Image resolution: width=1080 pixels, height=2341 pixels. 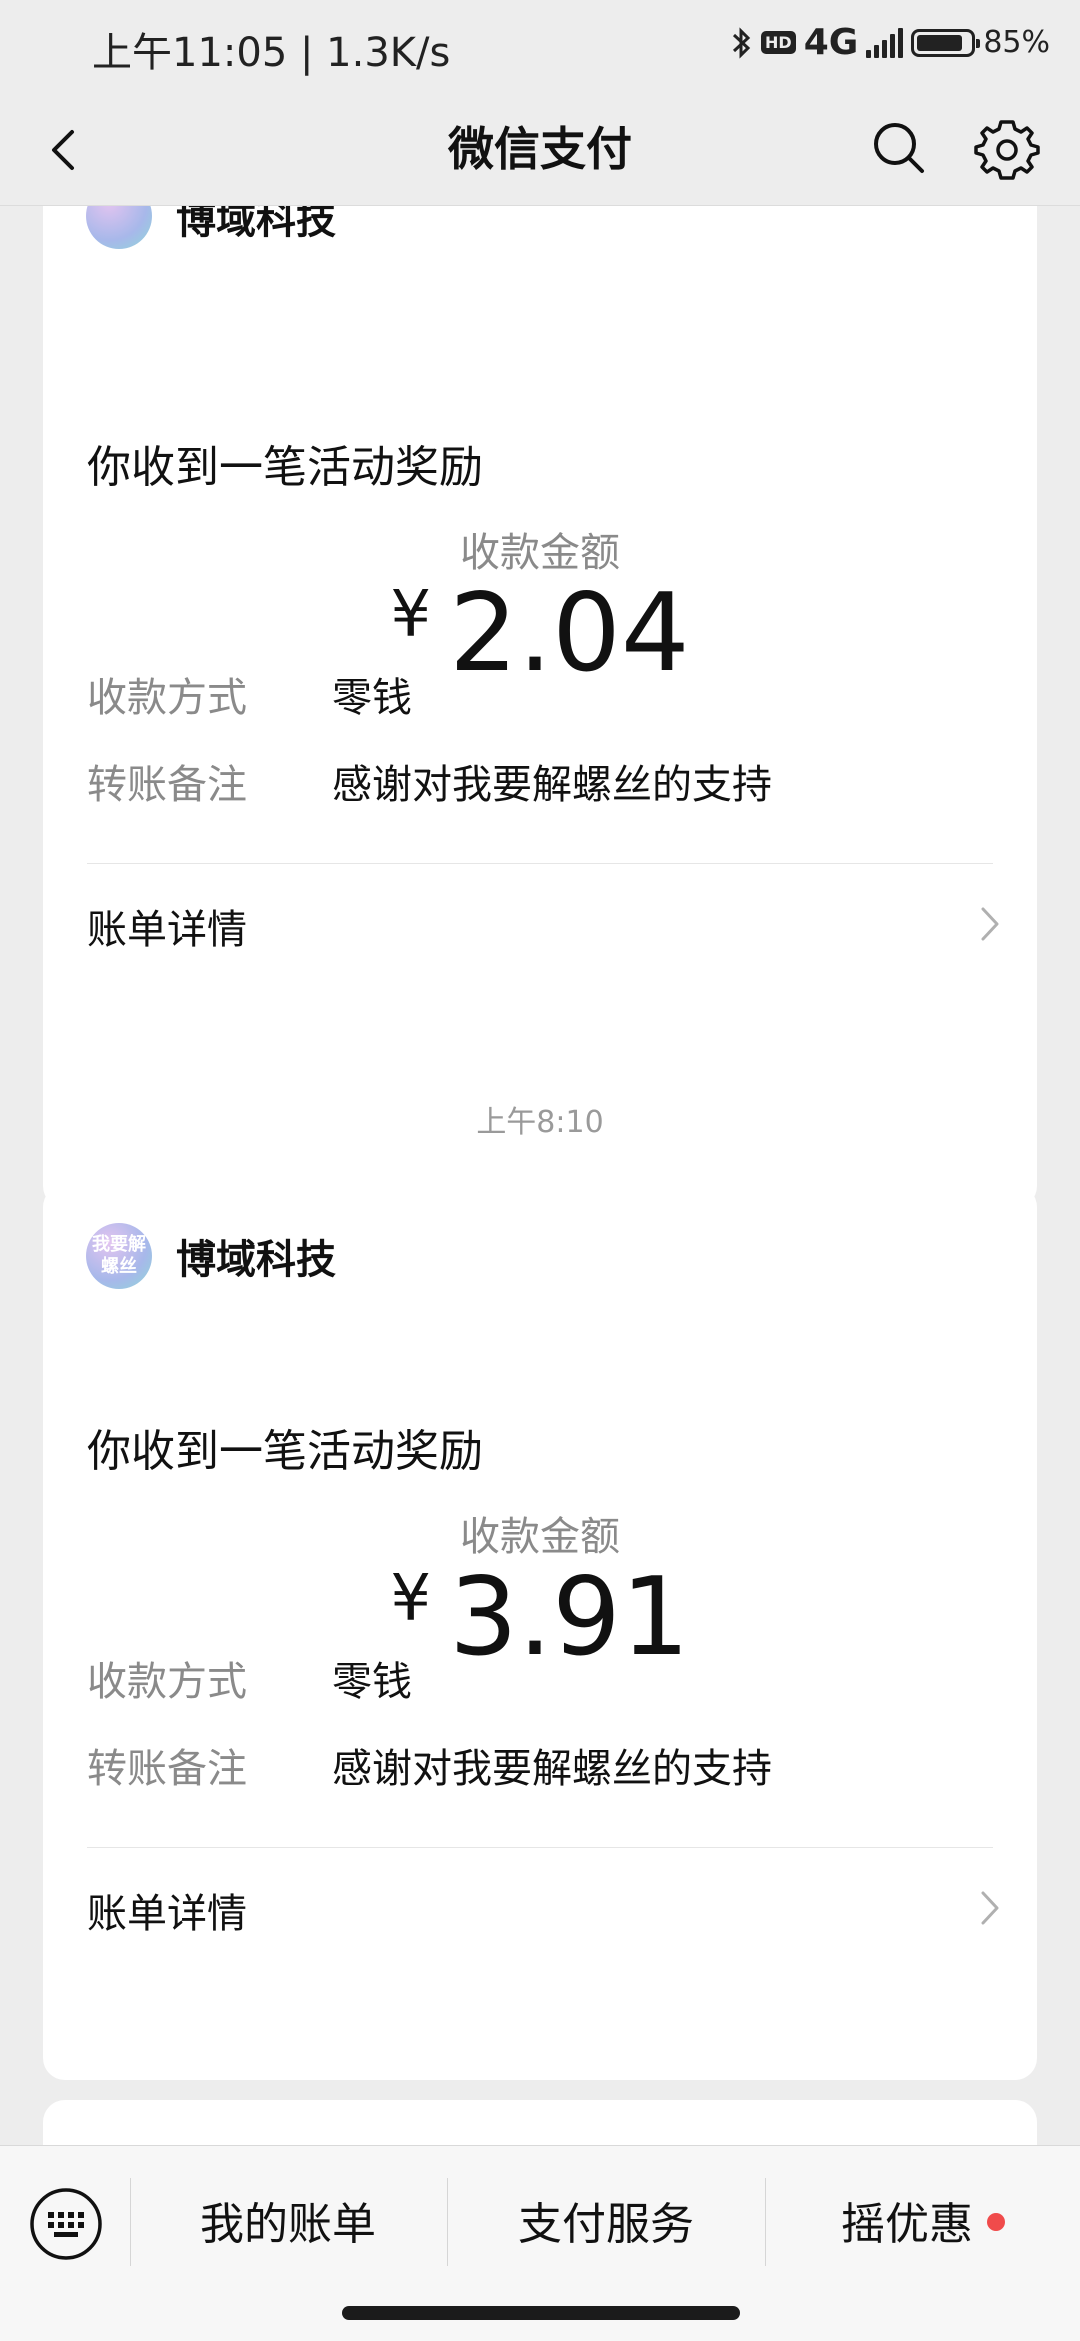 What do you see at coordinates (606, 2220) in the screenshot?
I see `menu-payment-services: 支付服务` at bounding box center [606, 2220].